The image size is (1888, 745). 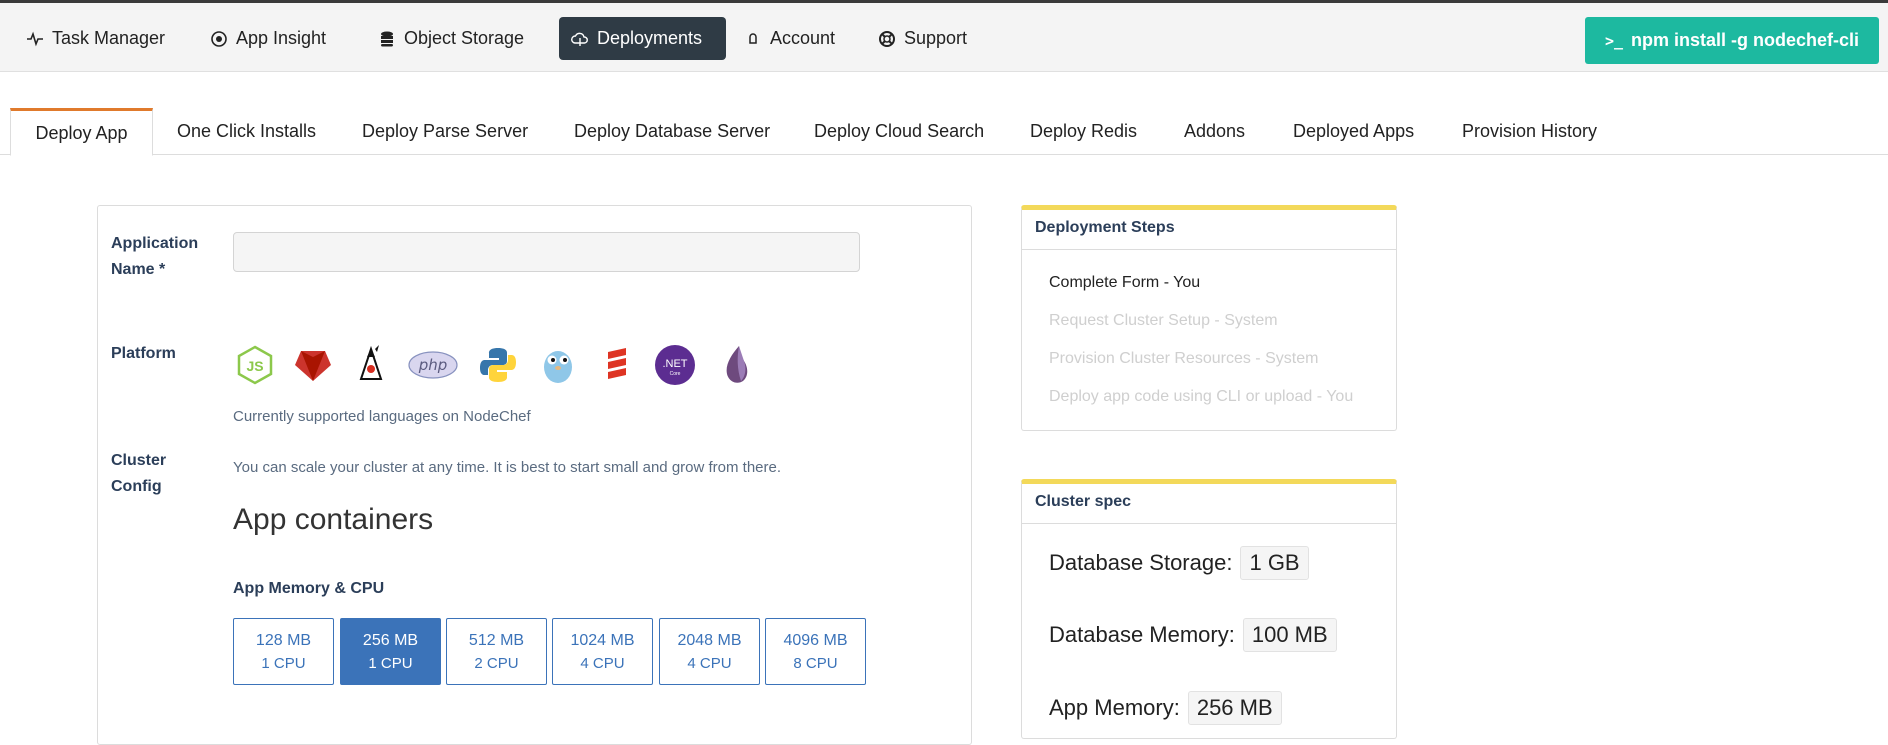 What do you see at coordinates (675, 374) in the screenshot?
I see `svg-text: Core` at bounding box center [675, 374].